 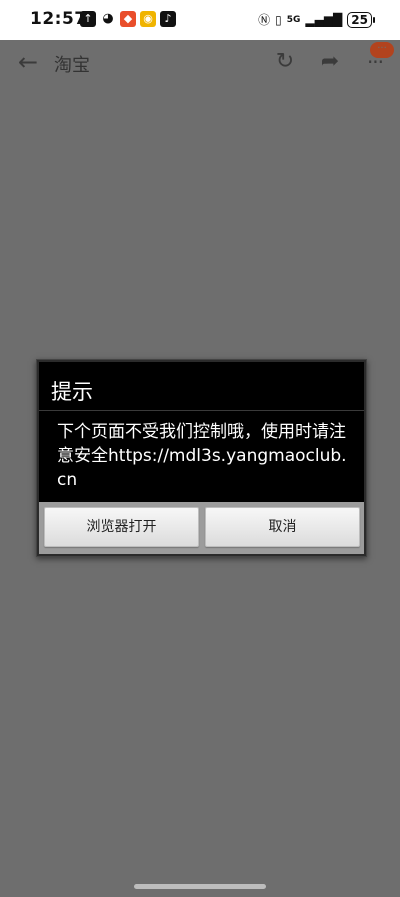 I want to click on status-time: 12:57, so click(x=58, y=19).